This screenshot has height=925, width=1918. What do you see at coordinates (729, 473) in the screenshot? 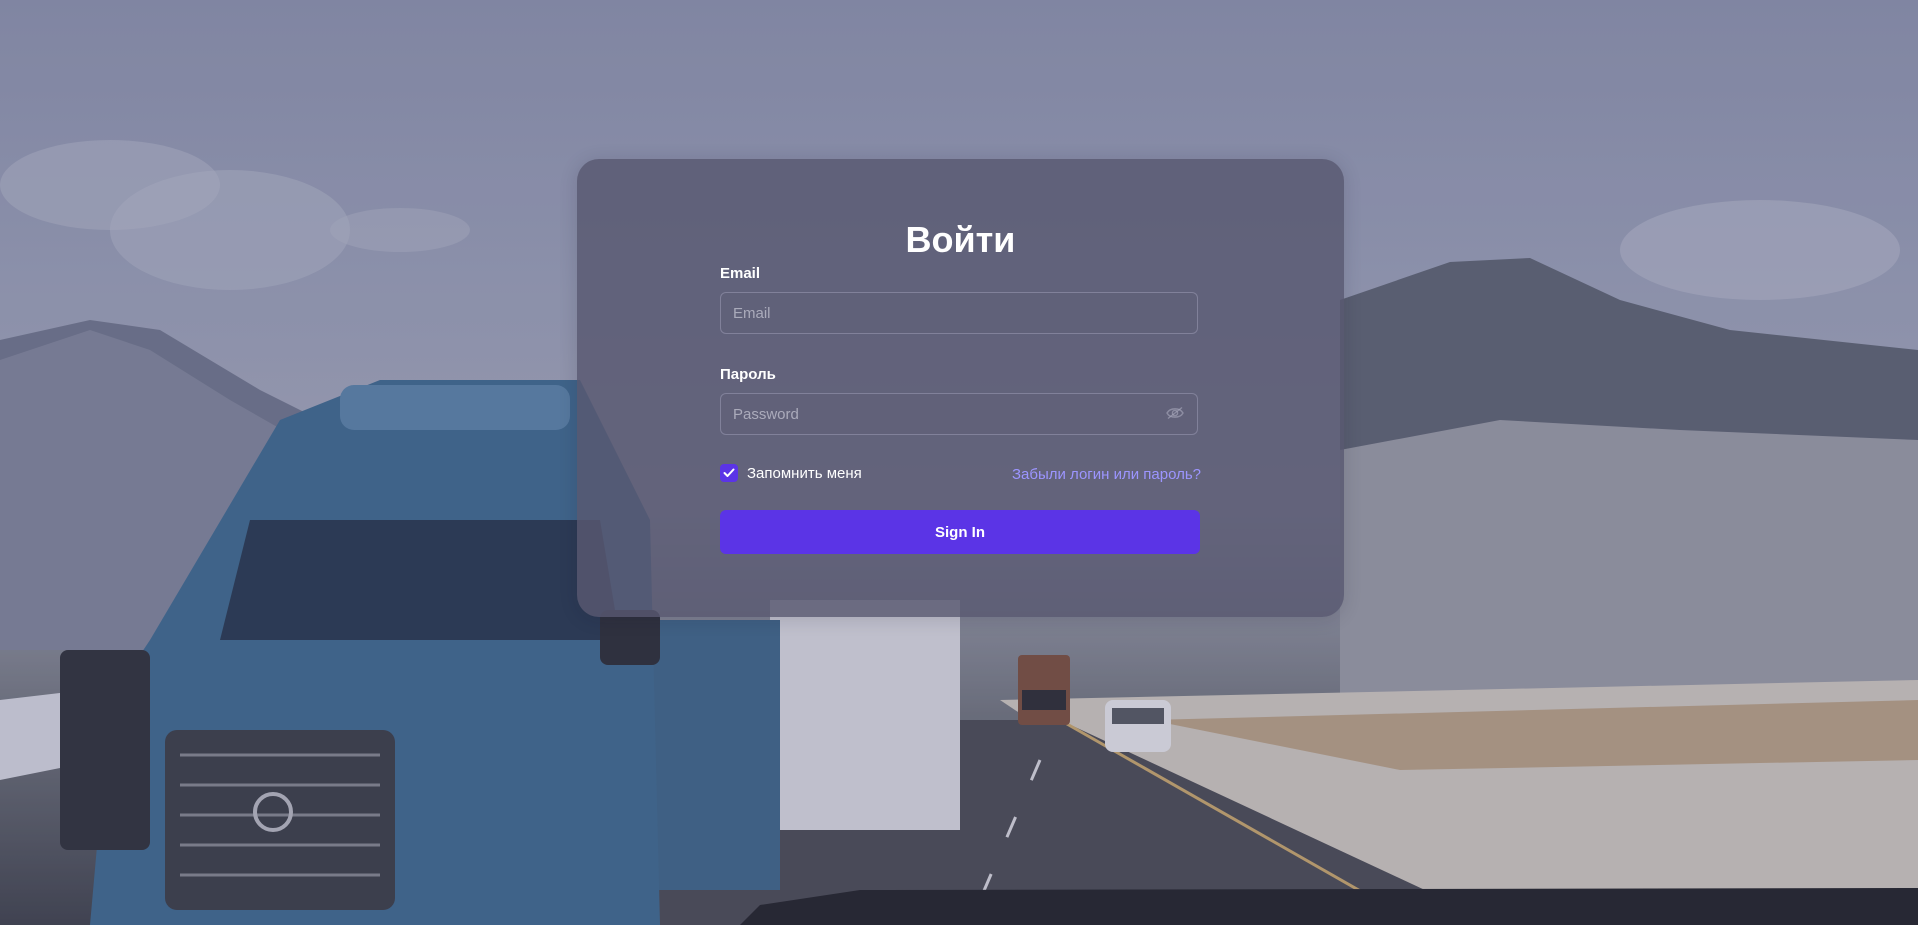
I see `checkbox-checked-icon` at bounding box center [729, 473].